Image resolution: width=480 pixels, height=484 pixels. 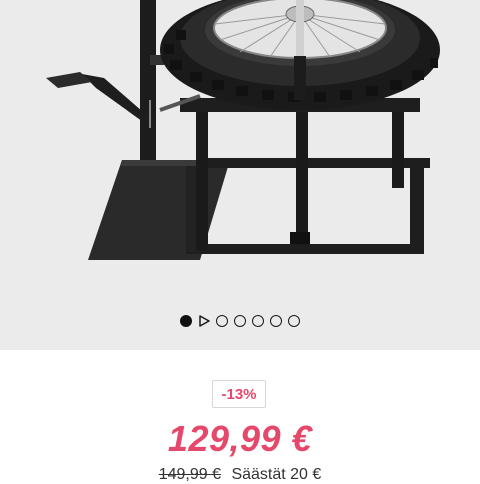 What do you see at coordinates (276, 474) in the screenshot?
I see `savings-text: Säästät 20 €` at bounding box center [276, 474].